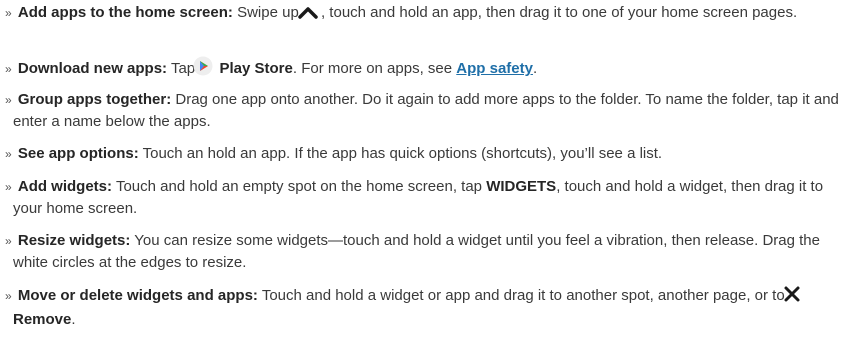 The image size is (847, 337). Describe the element at coordinates (268, 12) in the screenshot. I see `item-text: Swipe up` at that location.